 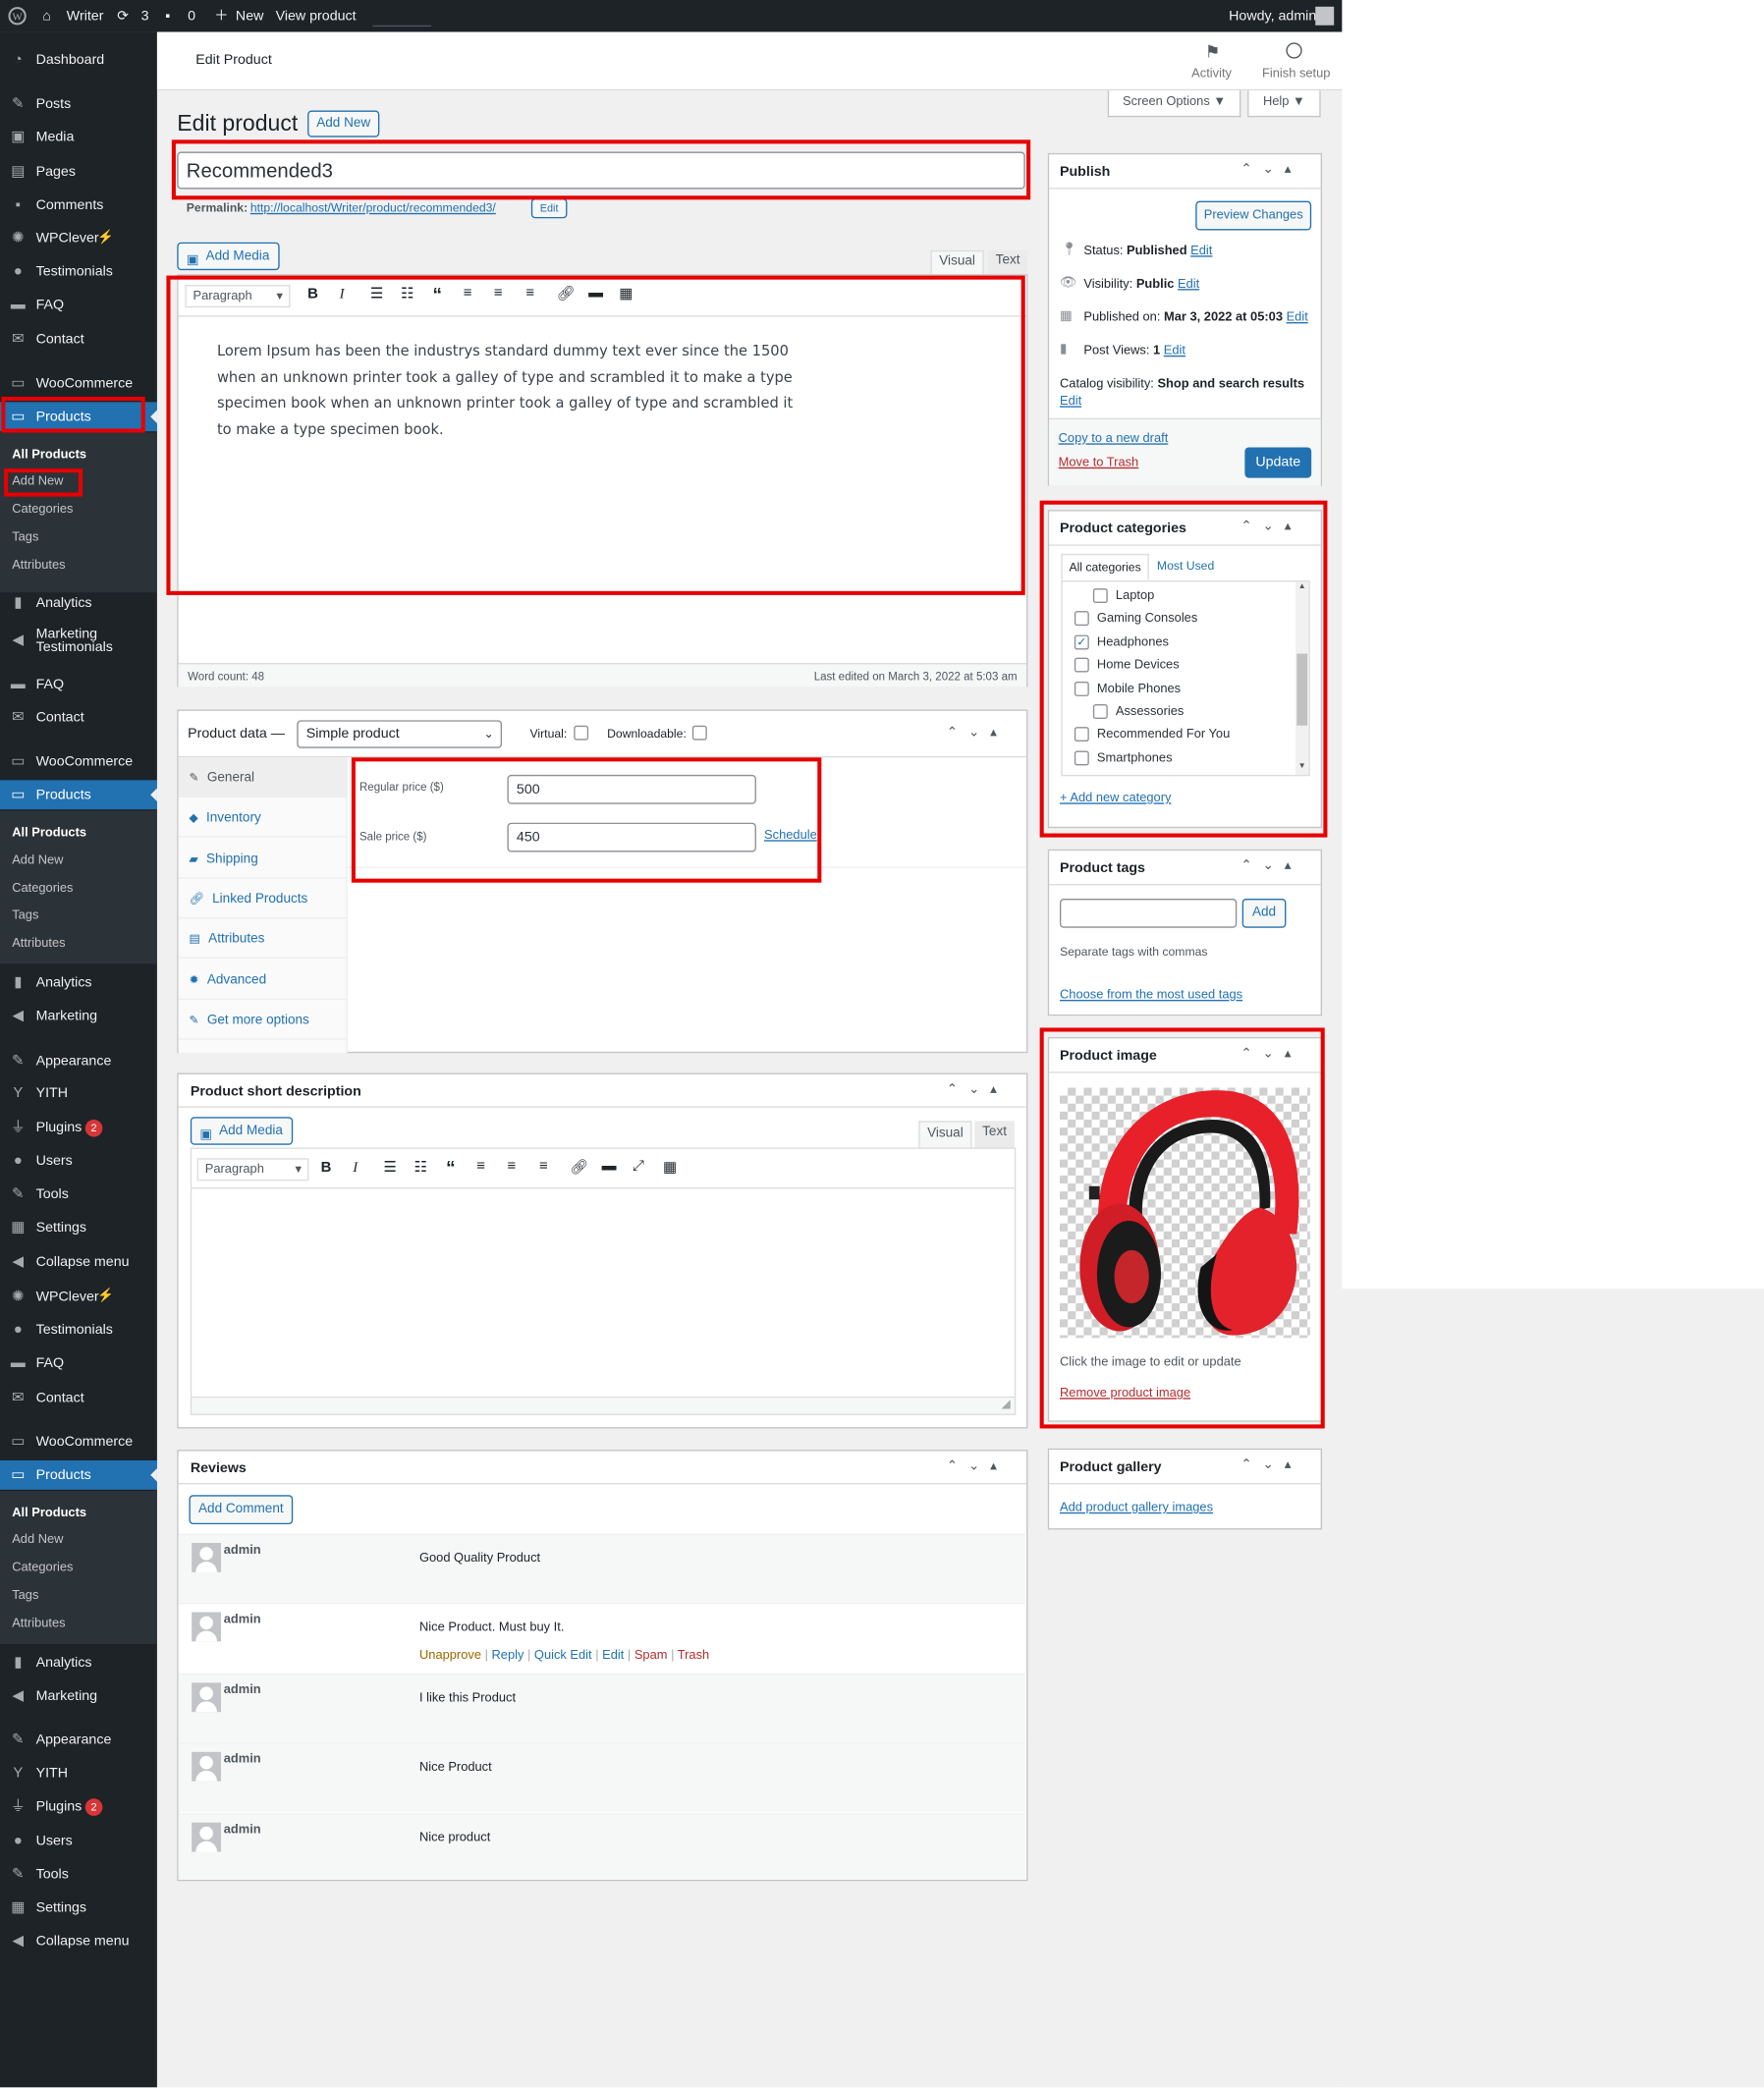 What do you see at coordinates (1005, 1404) in the screenshot?
I see `resize-handle-icon: ◢` at bounding box center [1005, 1404].